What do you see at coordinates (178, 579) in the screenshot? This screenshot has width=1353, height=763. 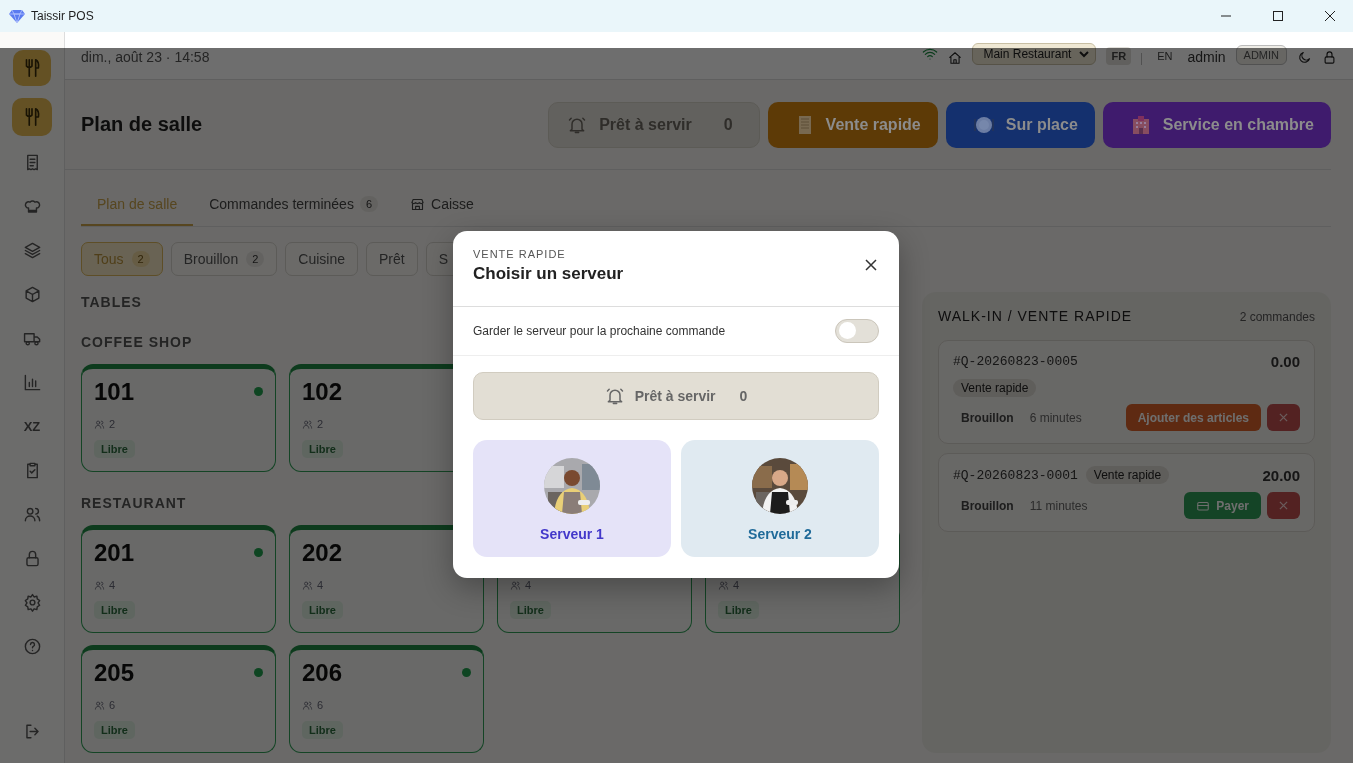 I see `table-card: 201 4 Libre` at bounding box center [178, 579].